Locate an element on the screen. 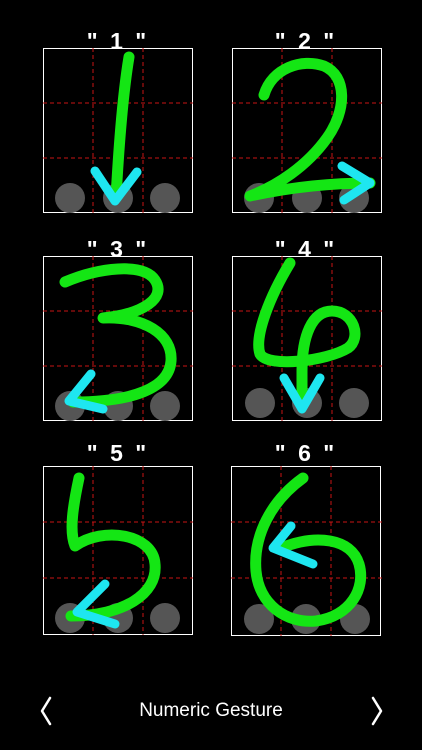 The width and height of the screenshot is (422, 750). gesture-title-6: " 6 " is located at coordinates (306, 453).